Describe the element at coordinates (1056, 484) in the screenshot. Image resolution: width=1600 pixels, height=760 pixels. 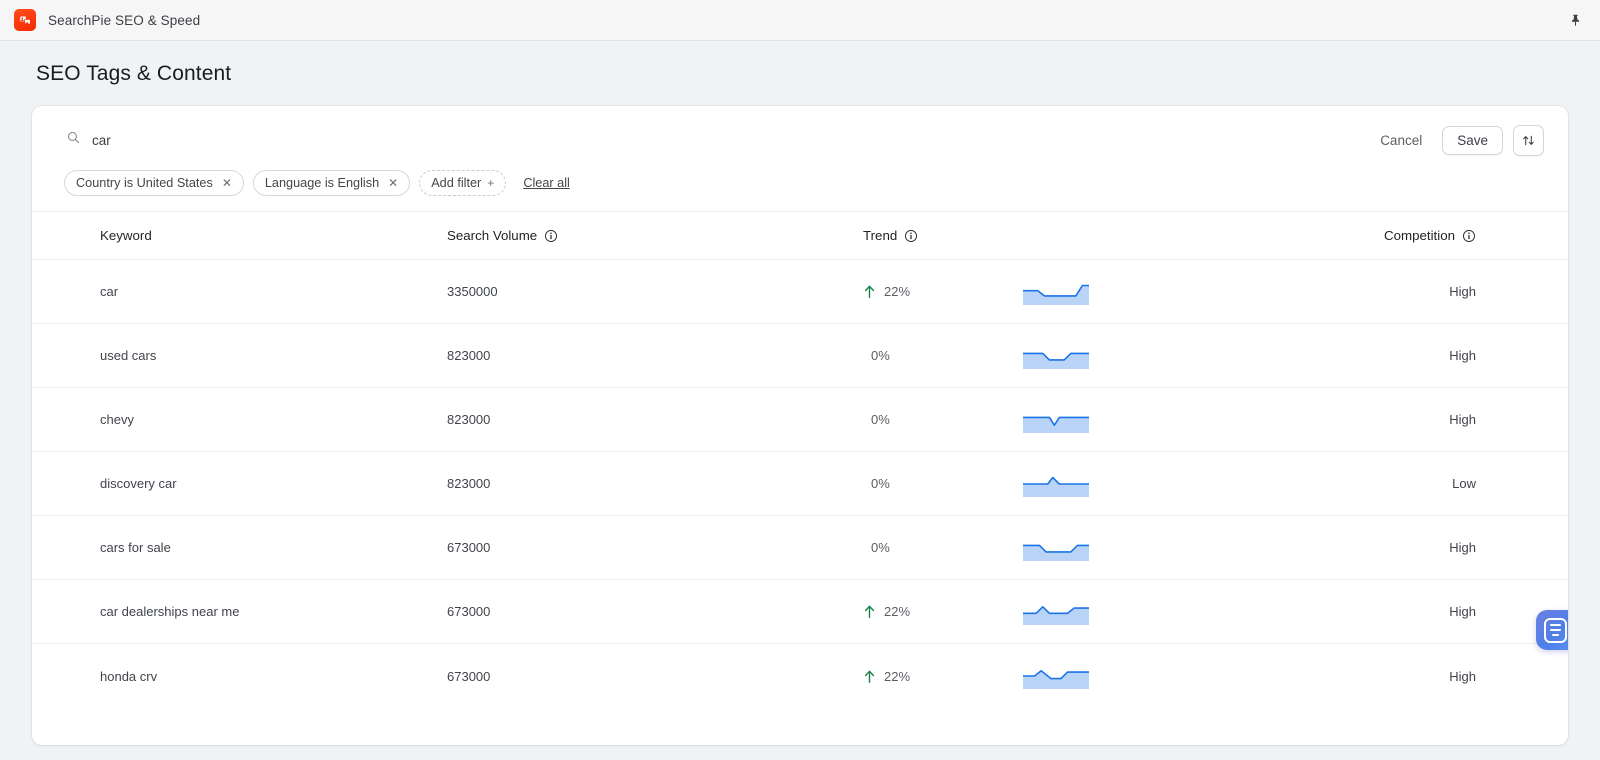
I see `sparkline-discovery-car` at that location.